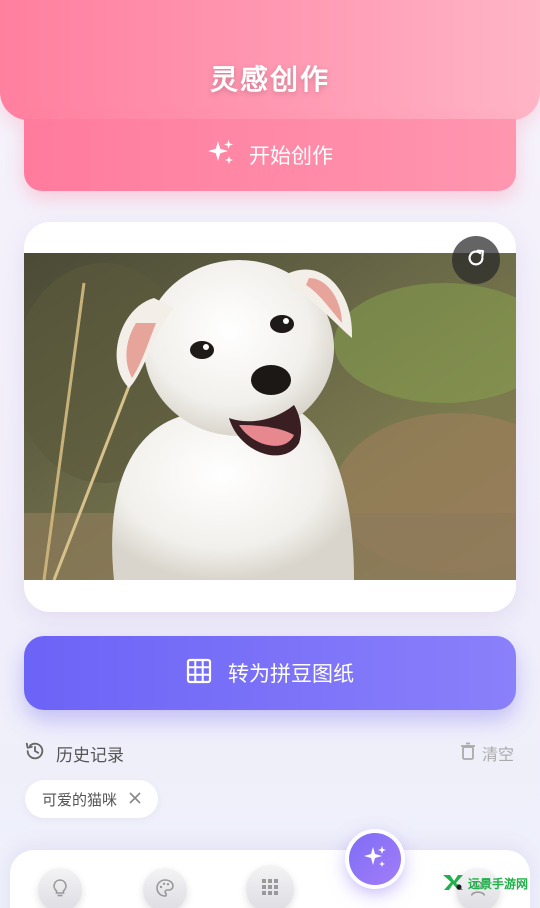 The height and width of the screenshot is (908, 540). I want to click on refresh-icon, so click(476, 260).